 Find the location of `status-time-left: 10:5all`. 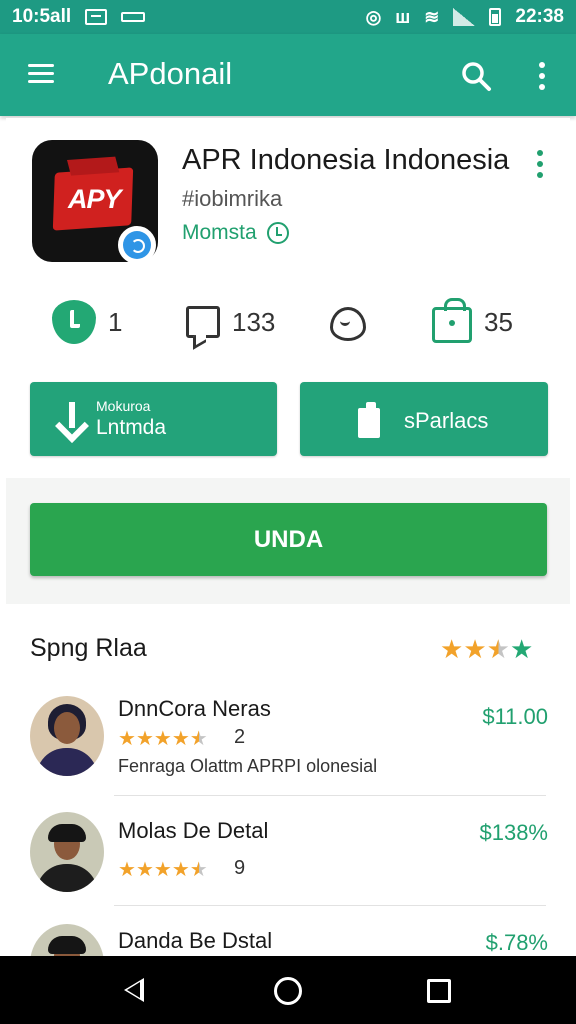

status-time-left: 10:5all is located at coordinates (42, 16).